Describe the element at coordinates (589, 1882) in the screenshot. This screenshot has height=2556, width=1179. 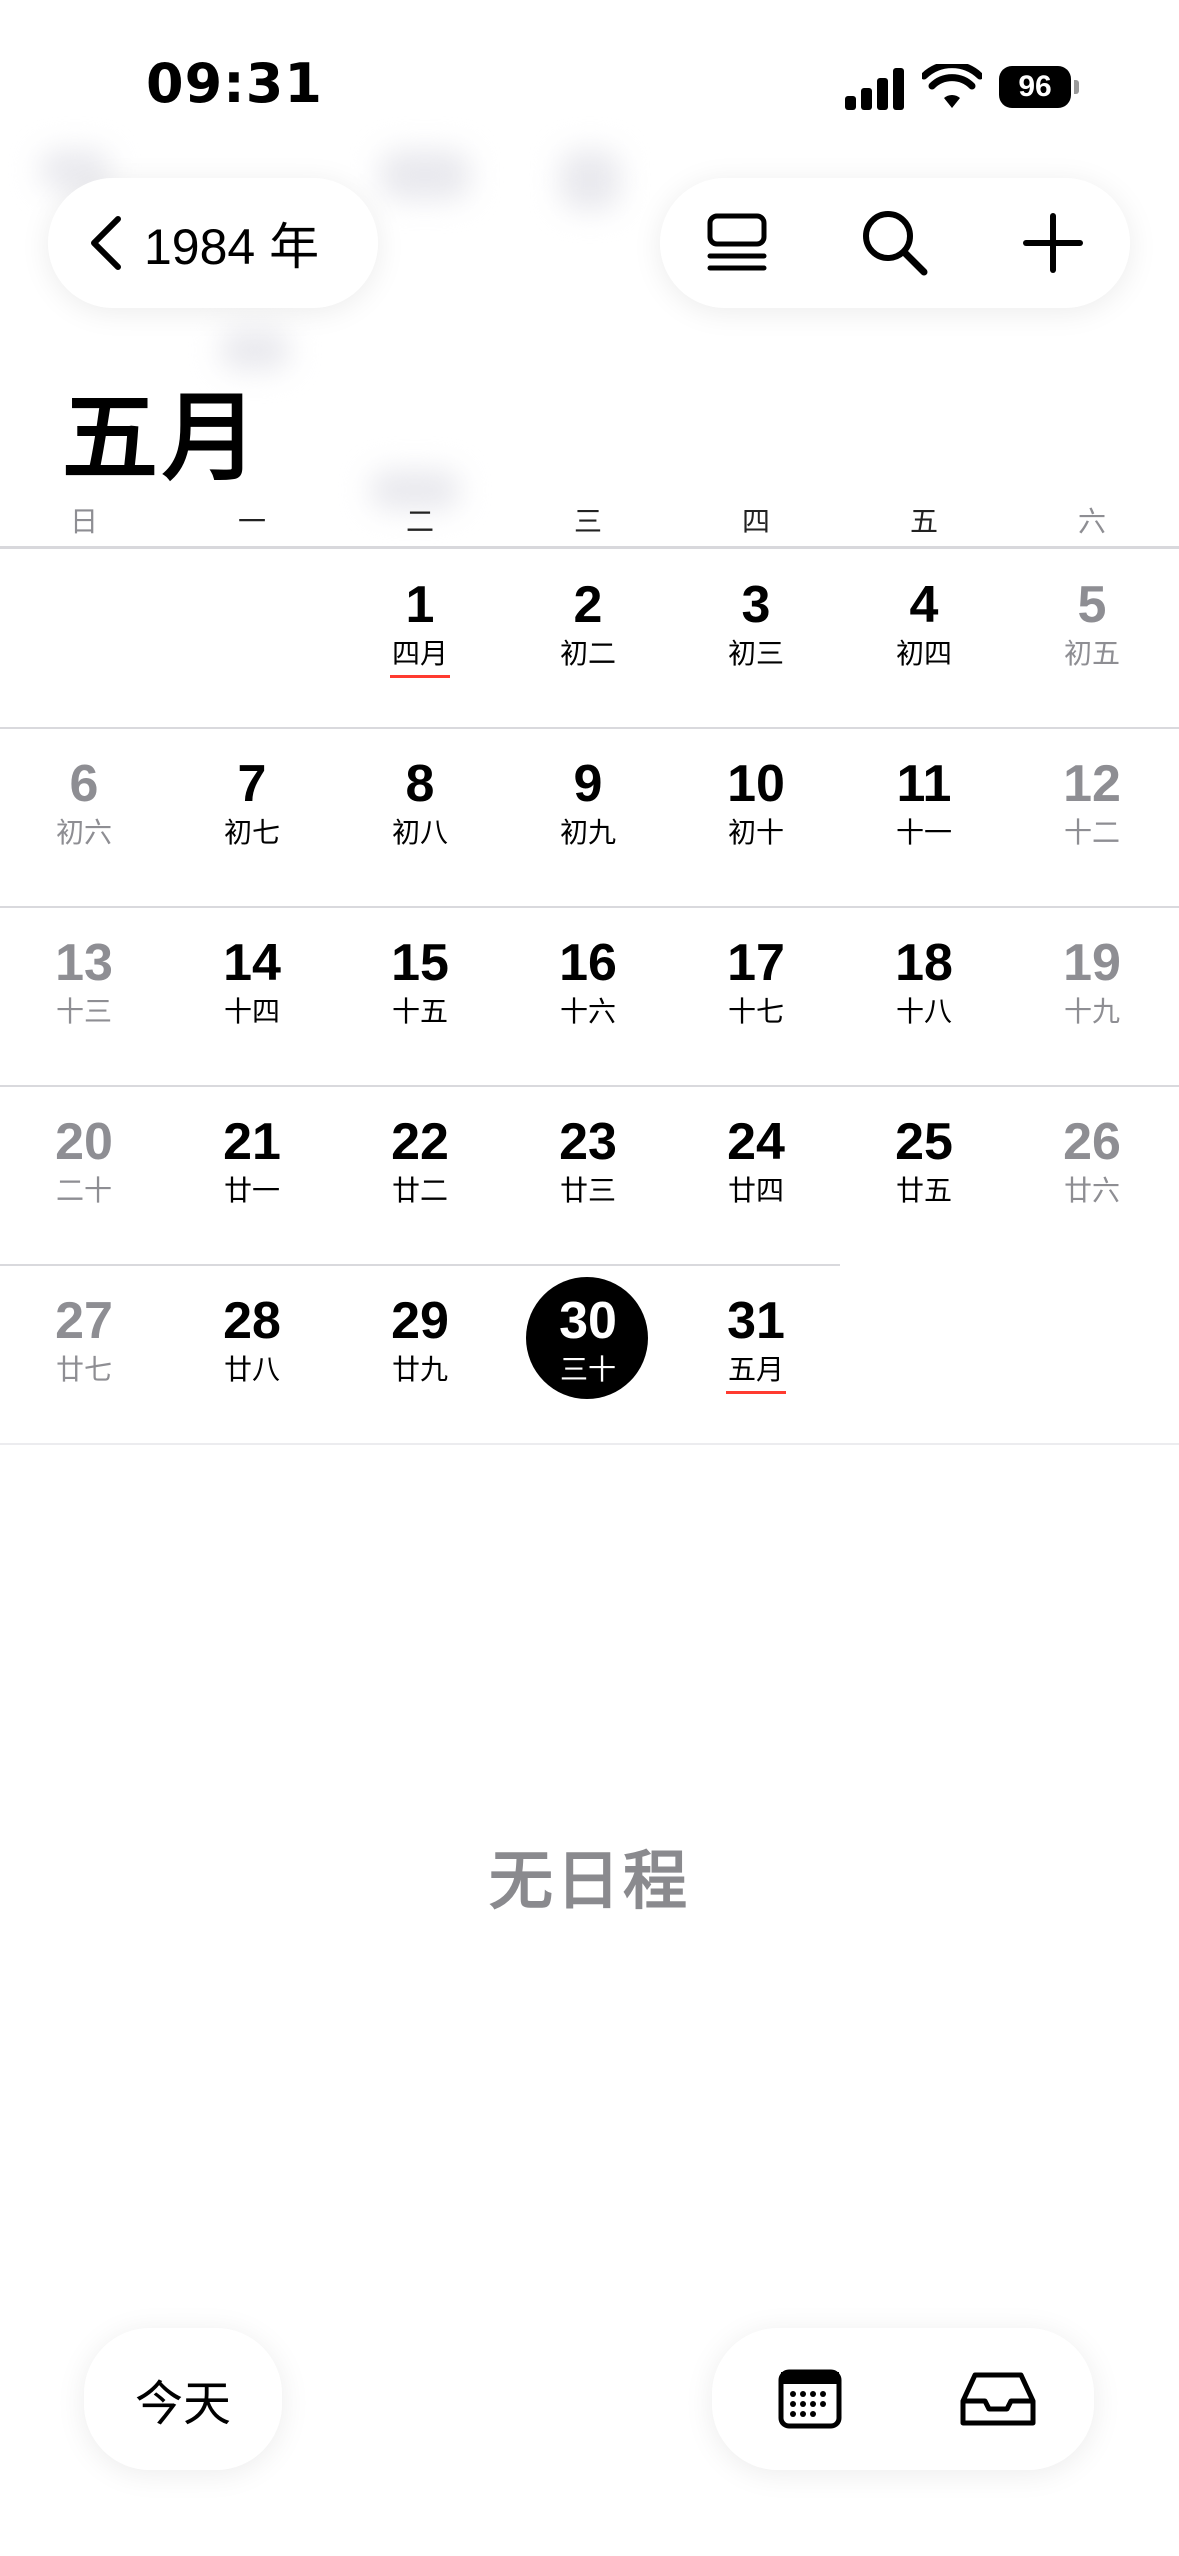
I see `no-events-label: 无日程` at that location.